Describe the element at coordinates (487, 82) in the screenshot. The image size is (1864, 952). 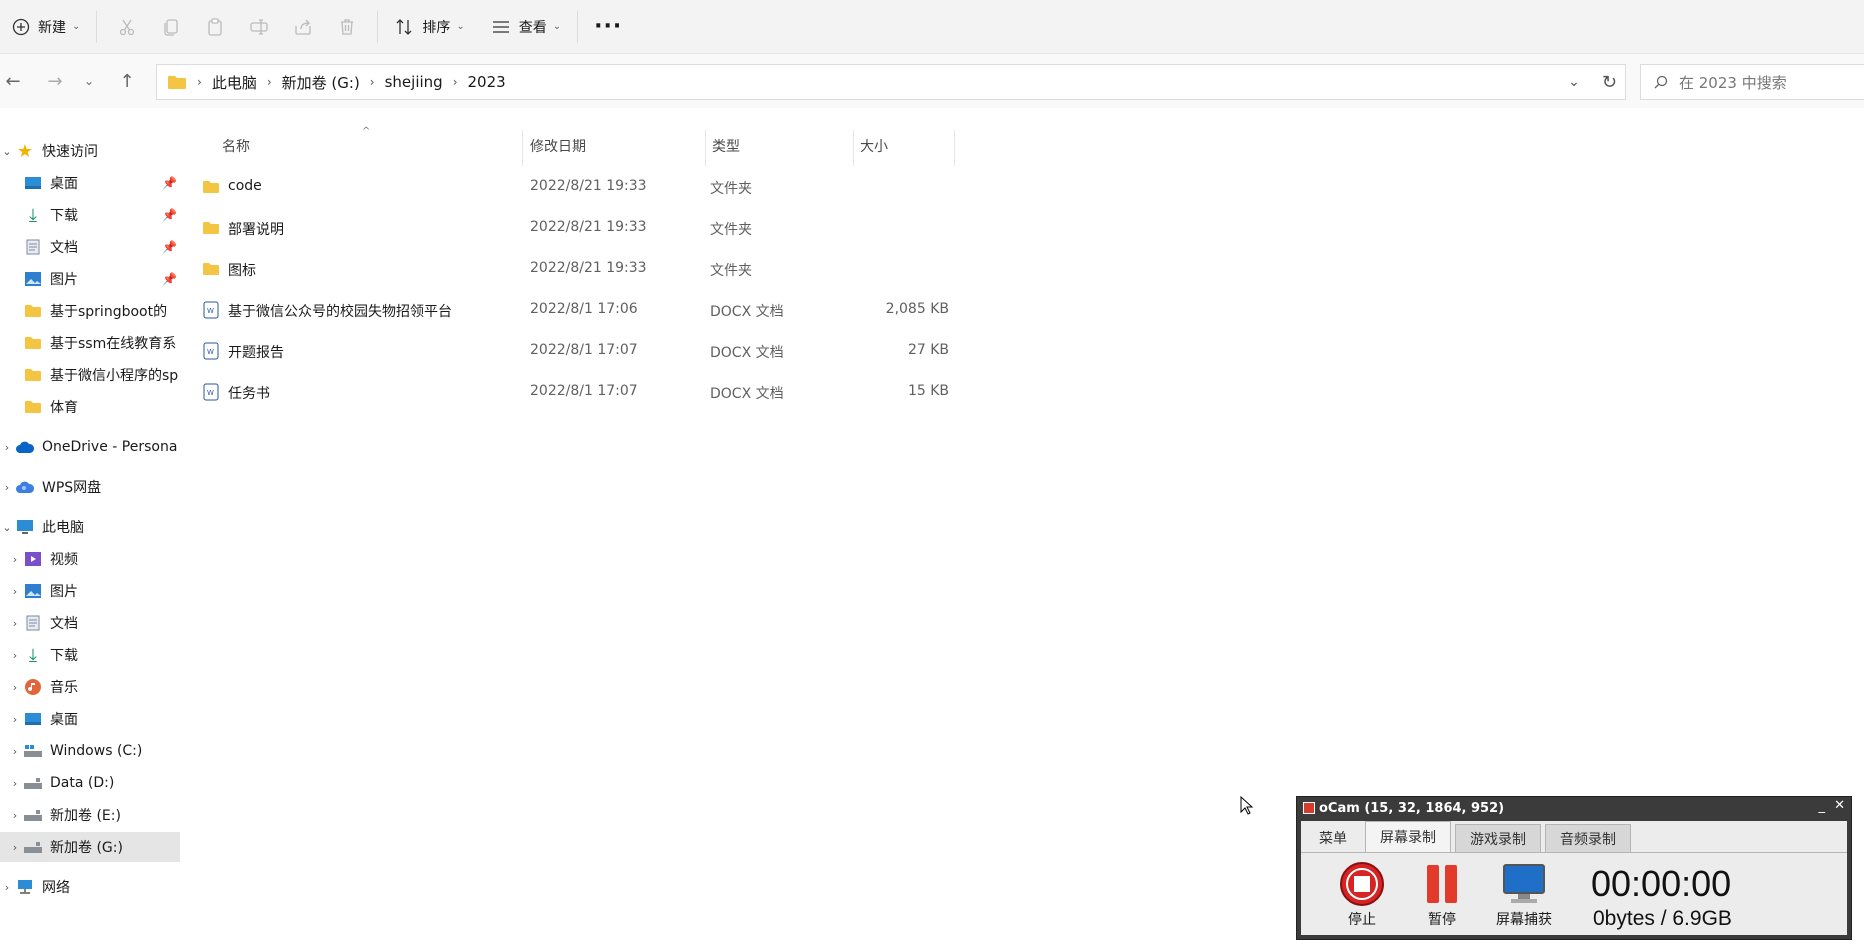
I see `breadcrumb-2023: 2023` at that location.